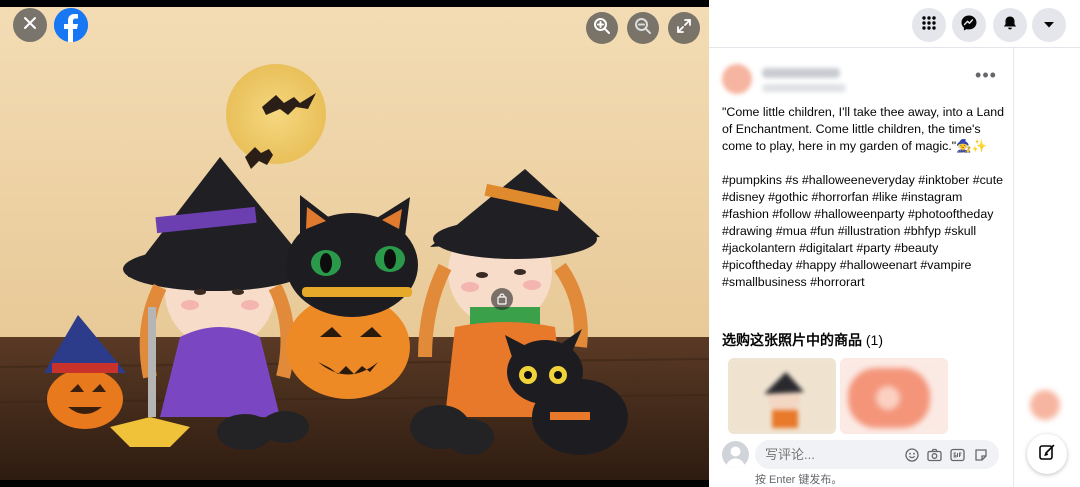 Image resolution: width=1080 pixels, height=487 pixels. I want to click on bell-icon, so click(1010, 25).